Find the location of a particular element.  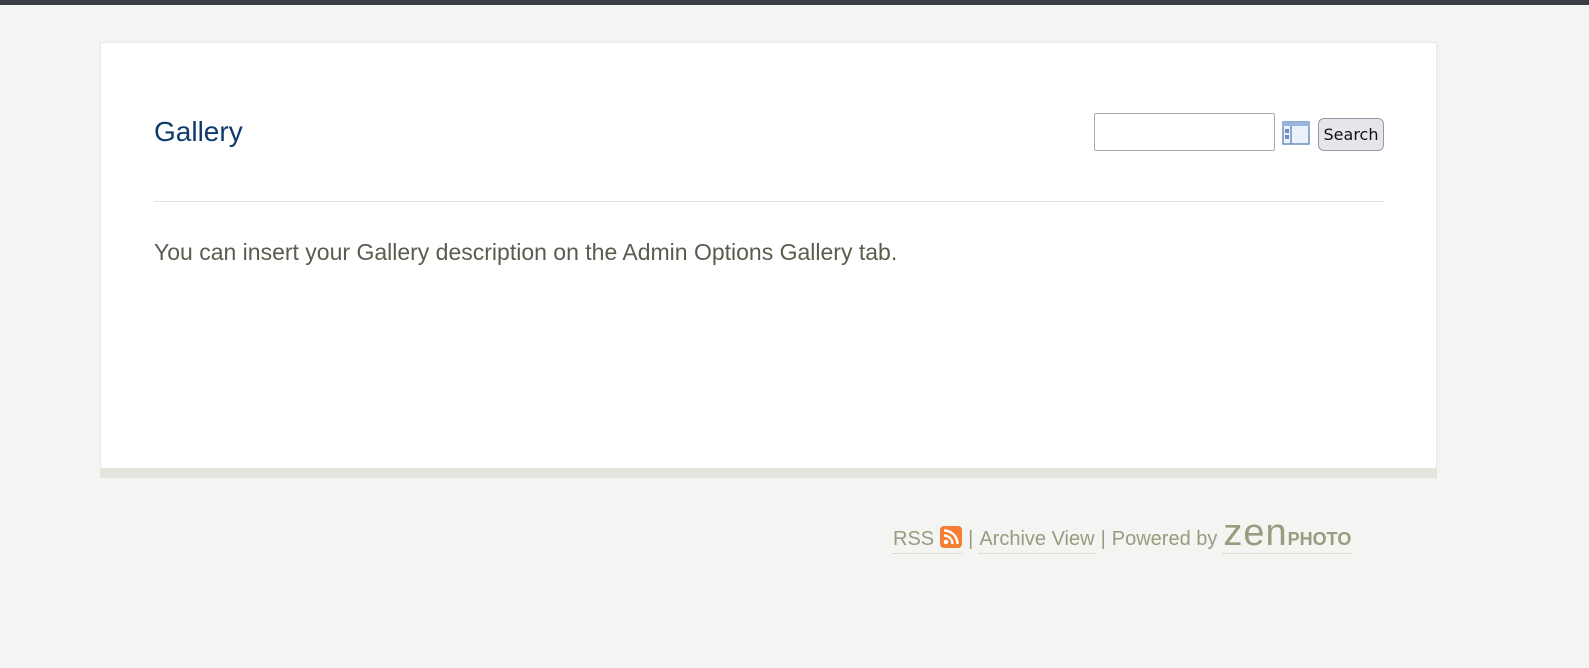

panel-bottom-border is located at coordinates (768, 473).